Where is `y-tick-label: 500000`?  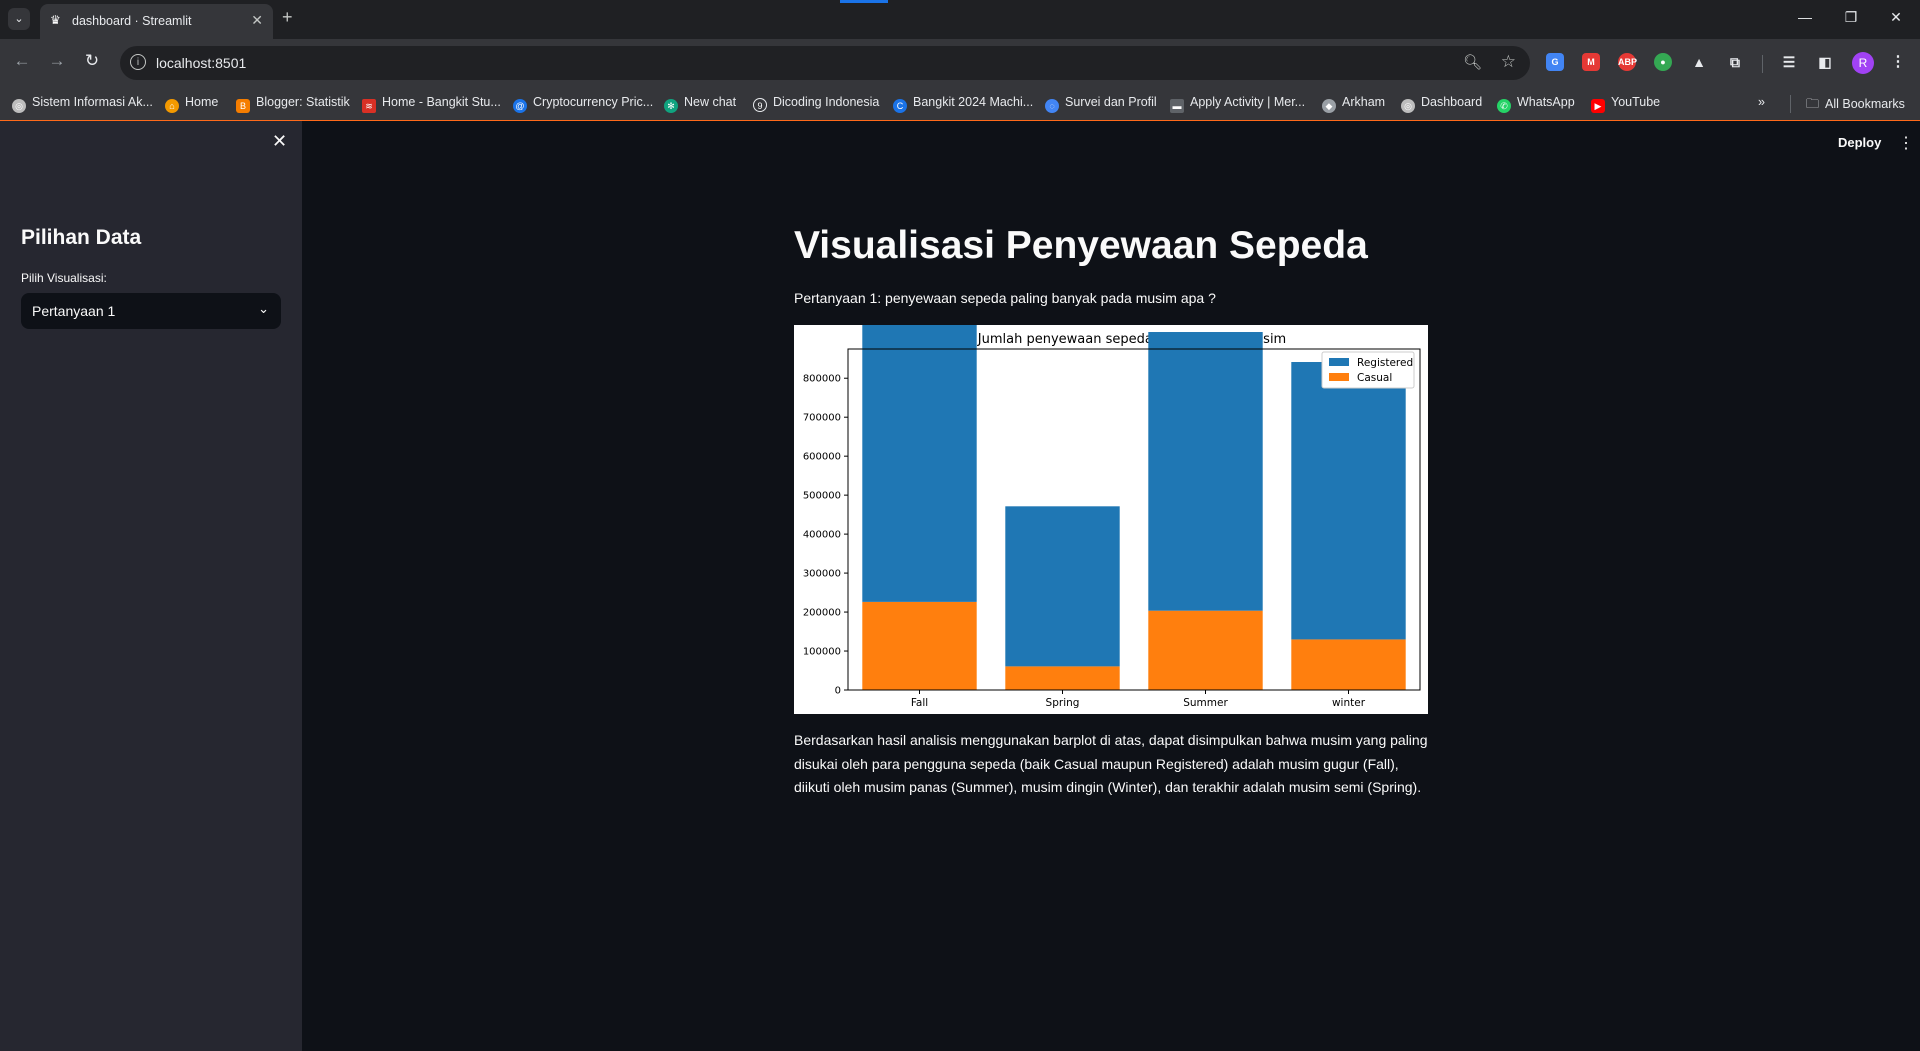
y-tick-label: 500000 is located at coordinates (822, 496).